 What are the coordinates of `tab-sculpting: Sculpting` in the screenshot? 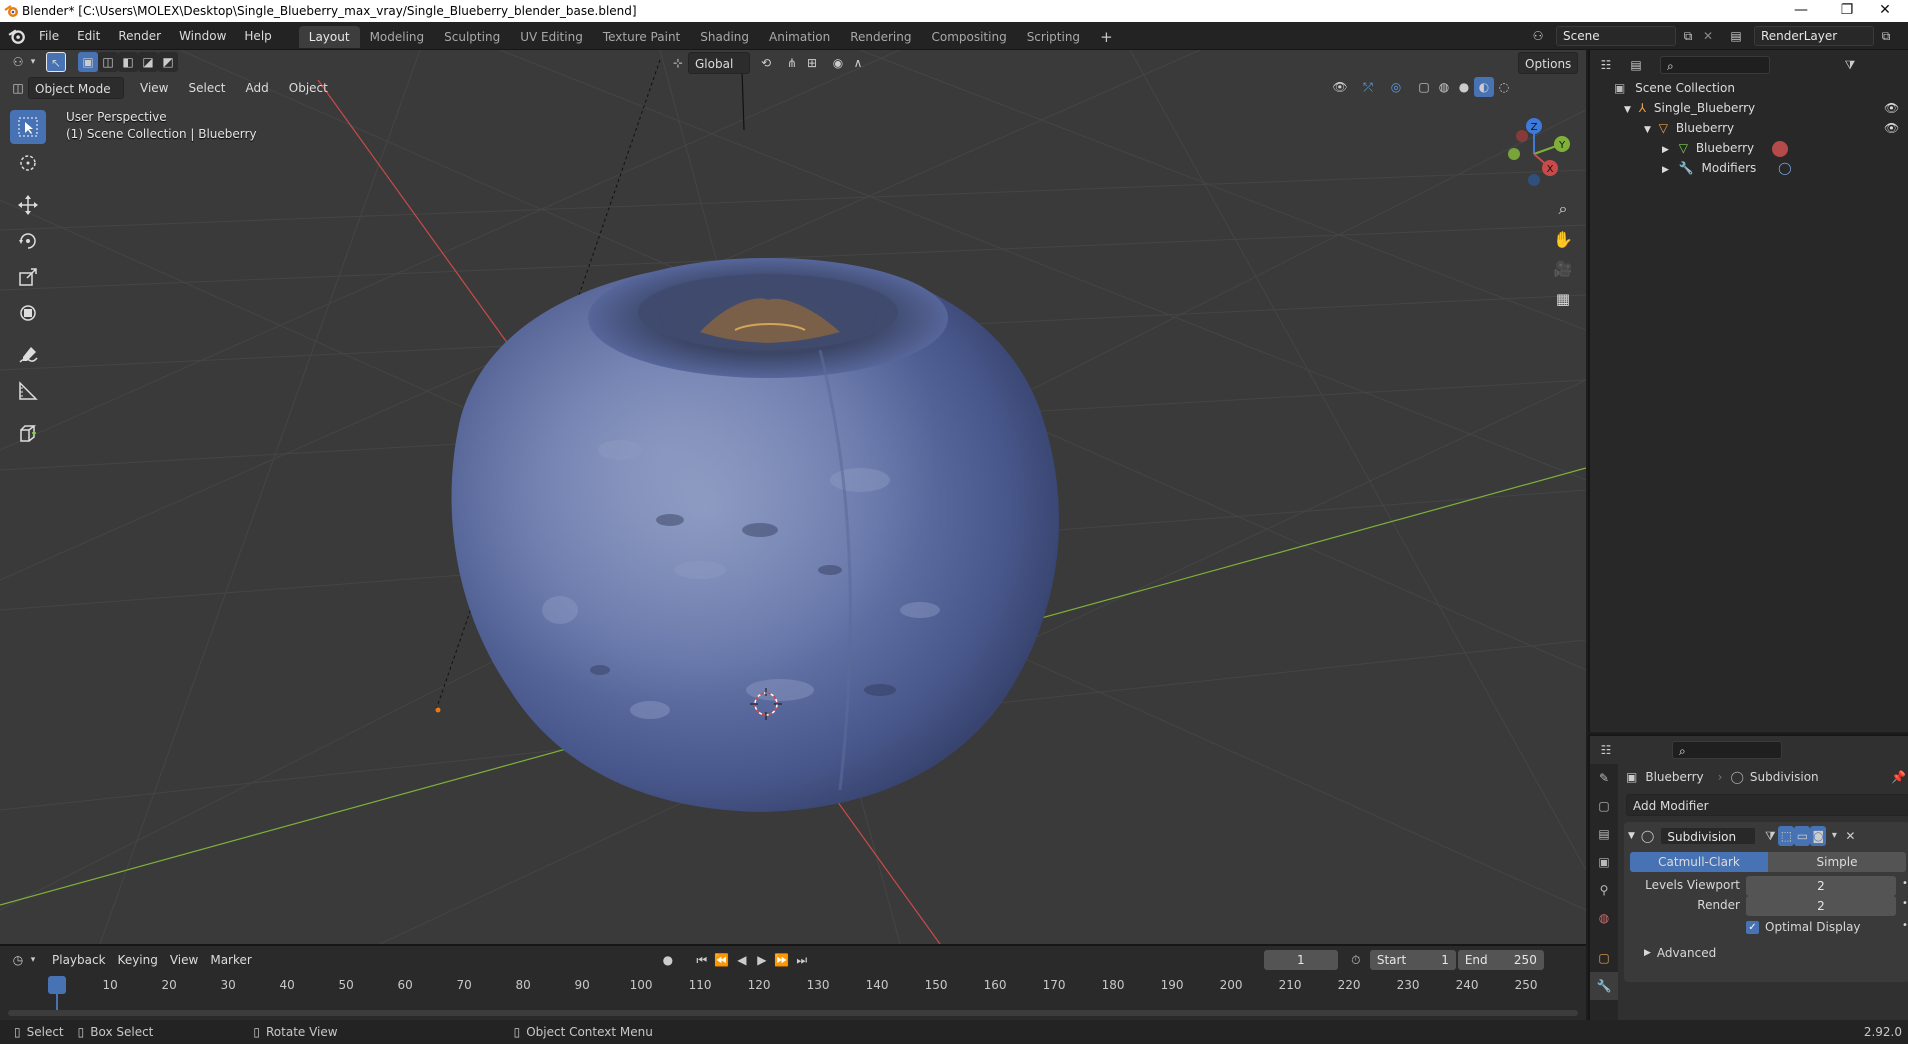 It's located at (472, 37).